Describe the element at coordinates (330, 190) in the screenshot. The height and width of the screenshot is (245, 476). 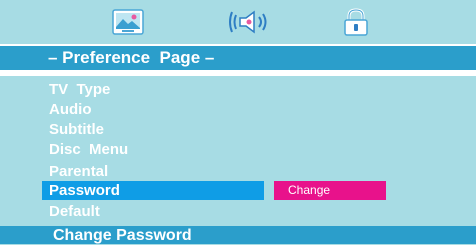
I see `password-change-option: Change` at that location.